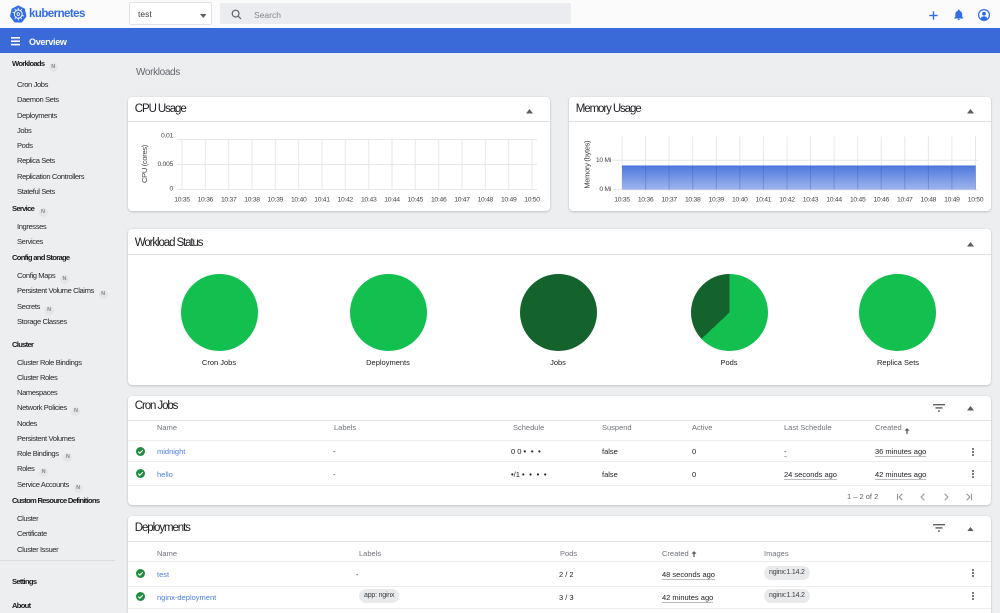  I want to click on svg-text: CPU (cores), so click(144, 163).